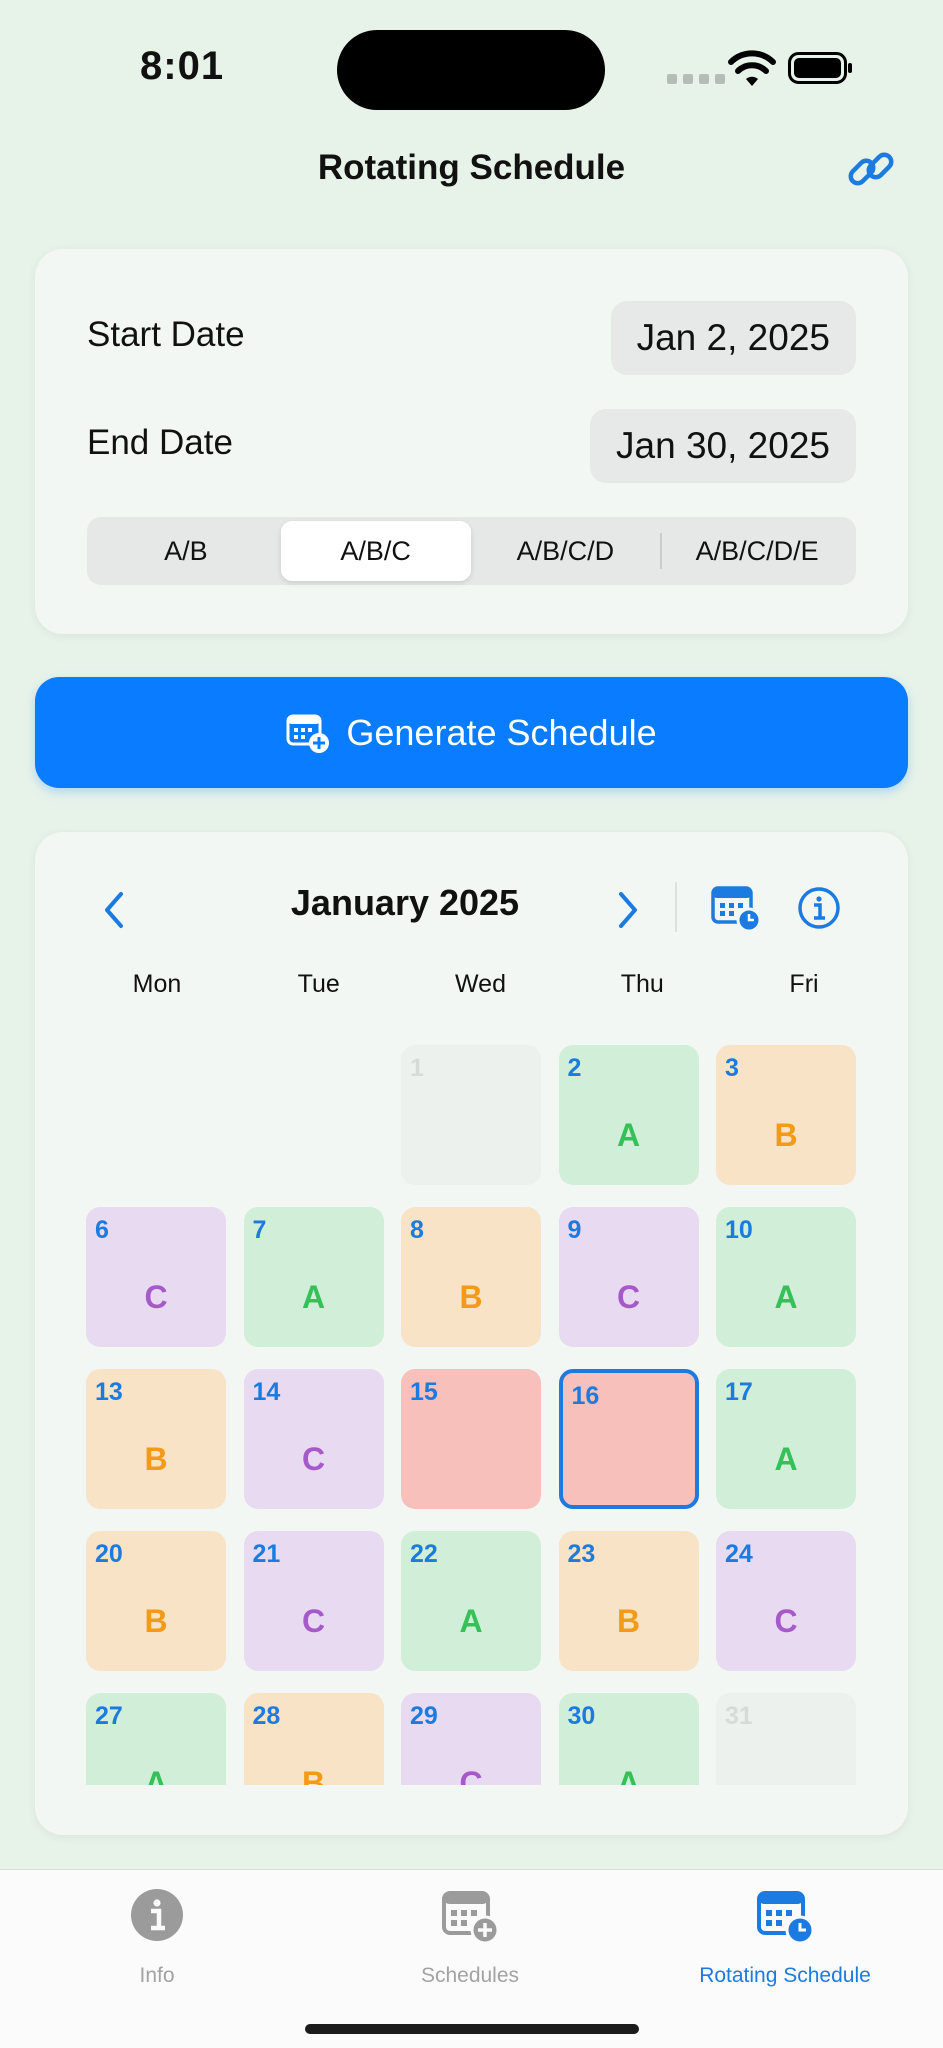 The width and height of the screenshot is (943, 2048). I want to click on calendar-day-1: 1, so click(471, 1115).